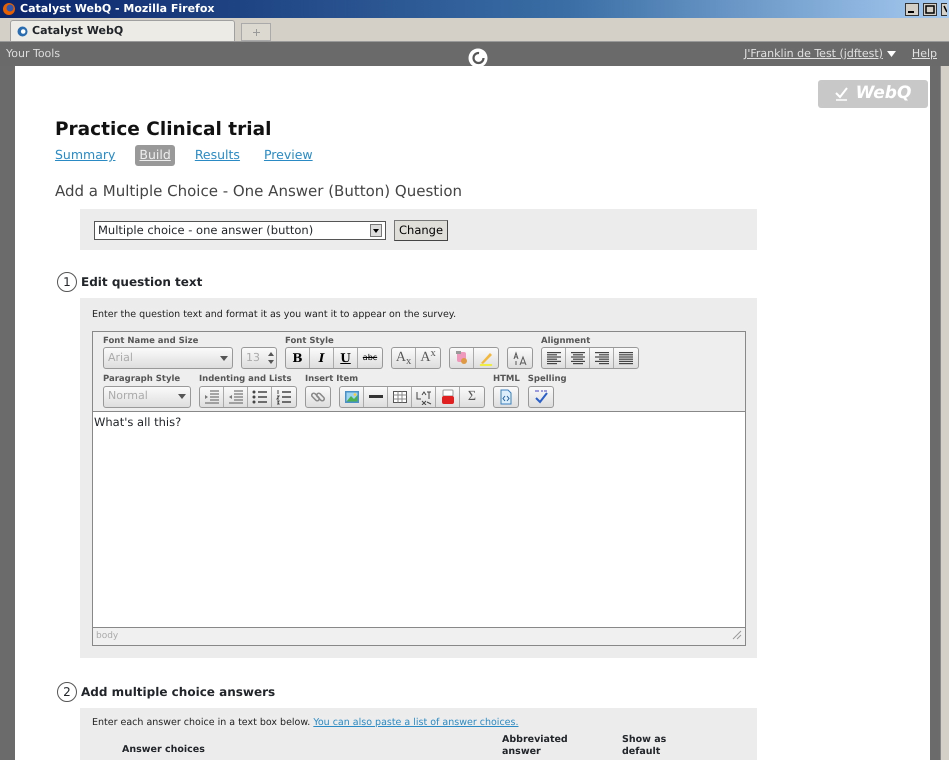 This screenshot has width=949, height=760. Describe the element at coordinates (428, 358) in the screenshot. I see `format-button: A$^{x}$` at that location.